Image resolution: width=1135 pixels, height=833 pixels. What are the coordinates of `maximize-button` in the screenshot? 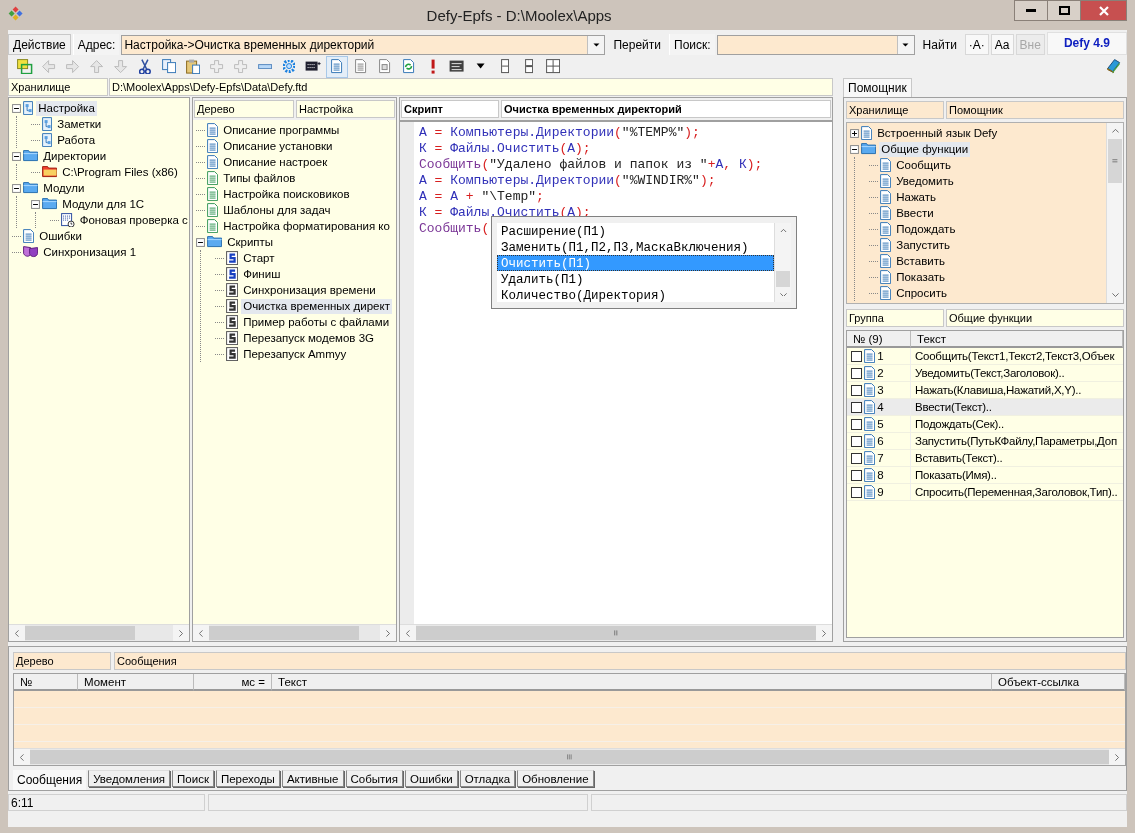 It's located at (1064, 10).